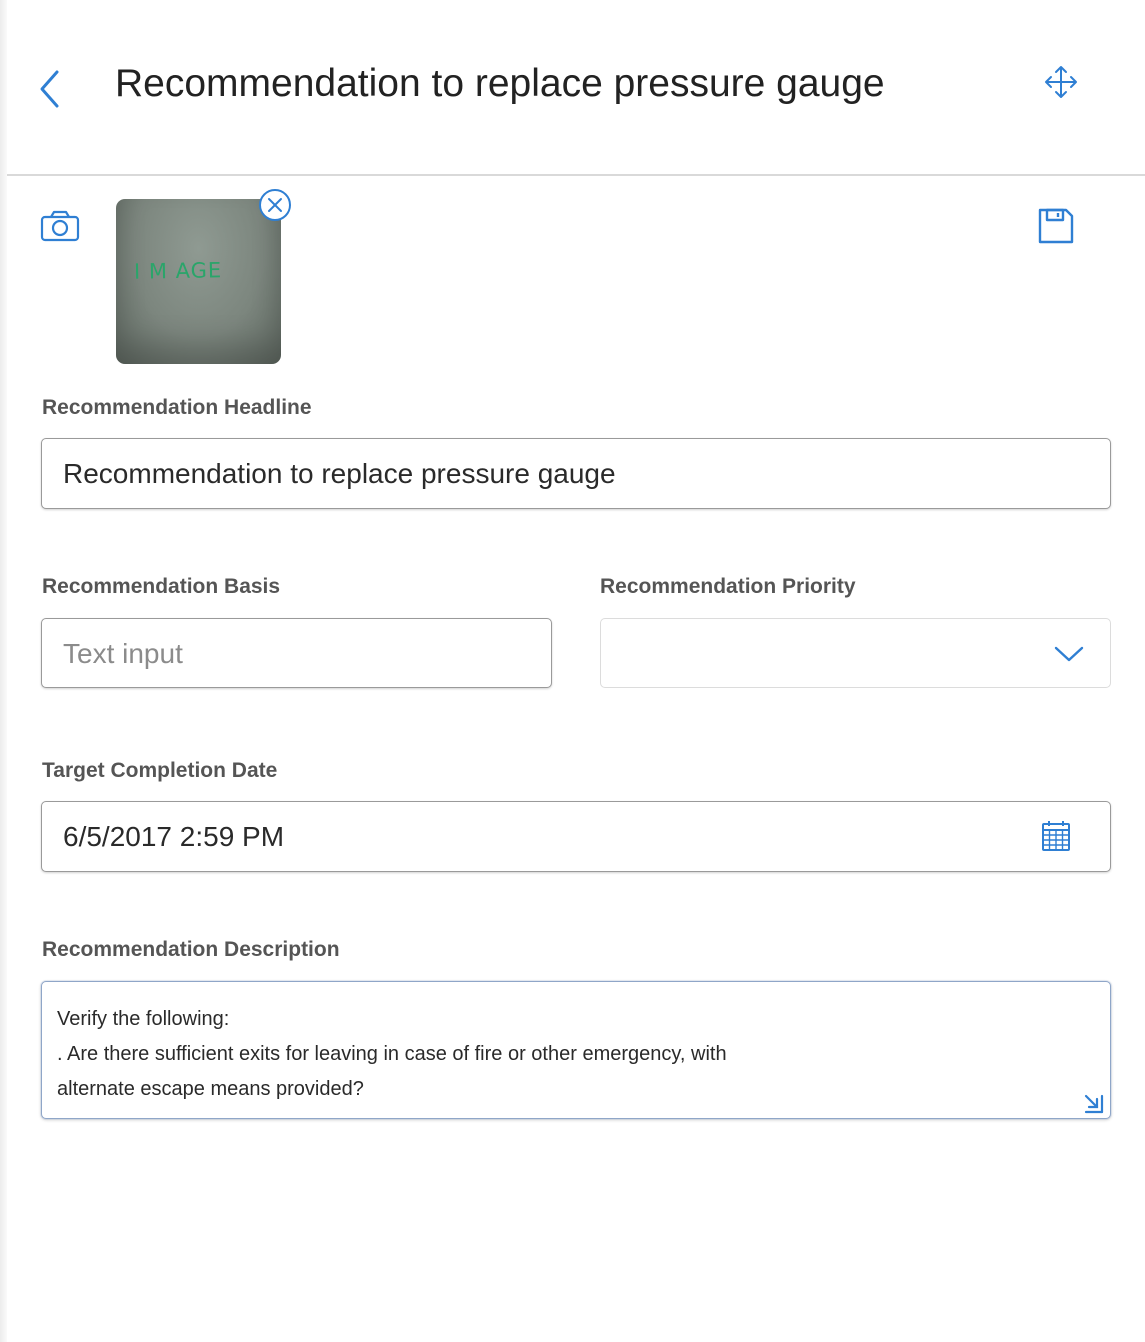 This screenshot has height=1342, width=1145. Describe the element at coordinates (161, 586) in the screenshot. I see `basis-label: Recommendation Basis` at that location.